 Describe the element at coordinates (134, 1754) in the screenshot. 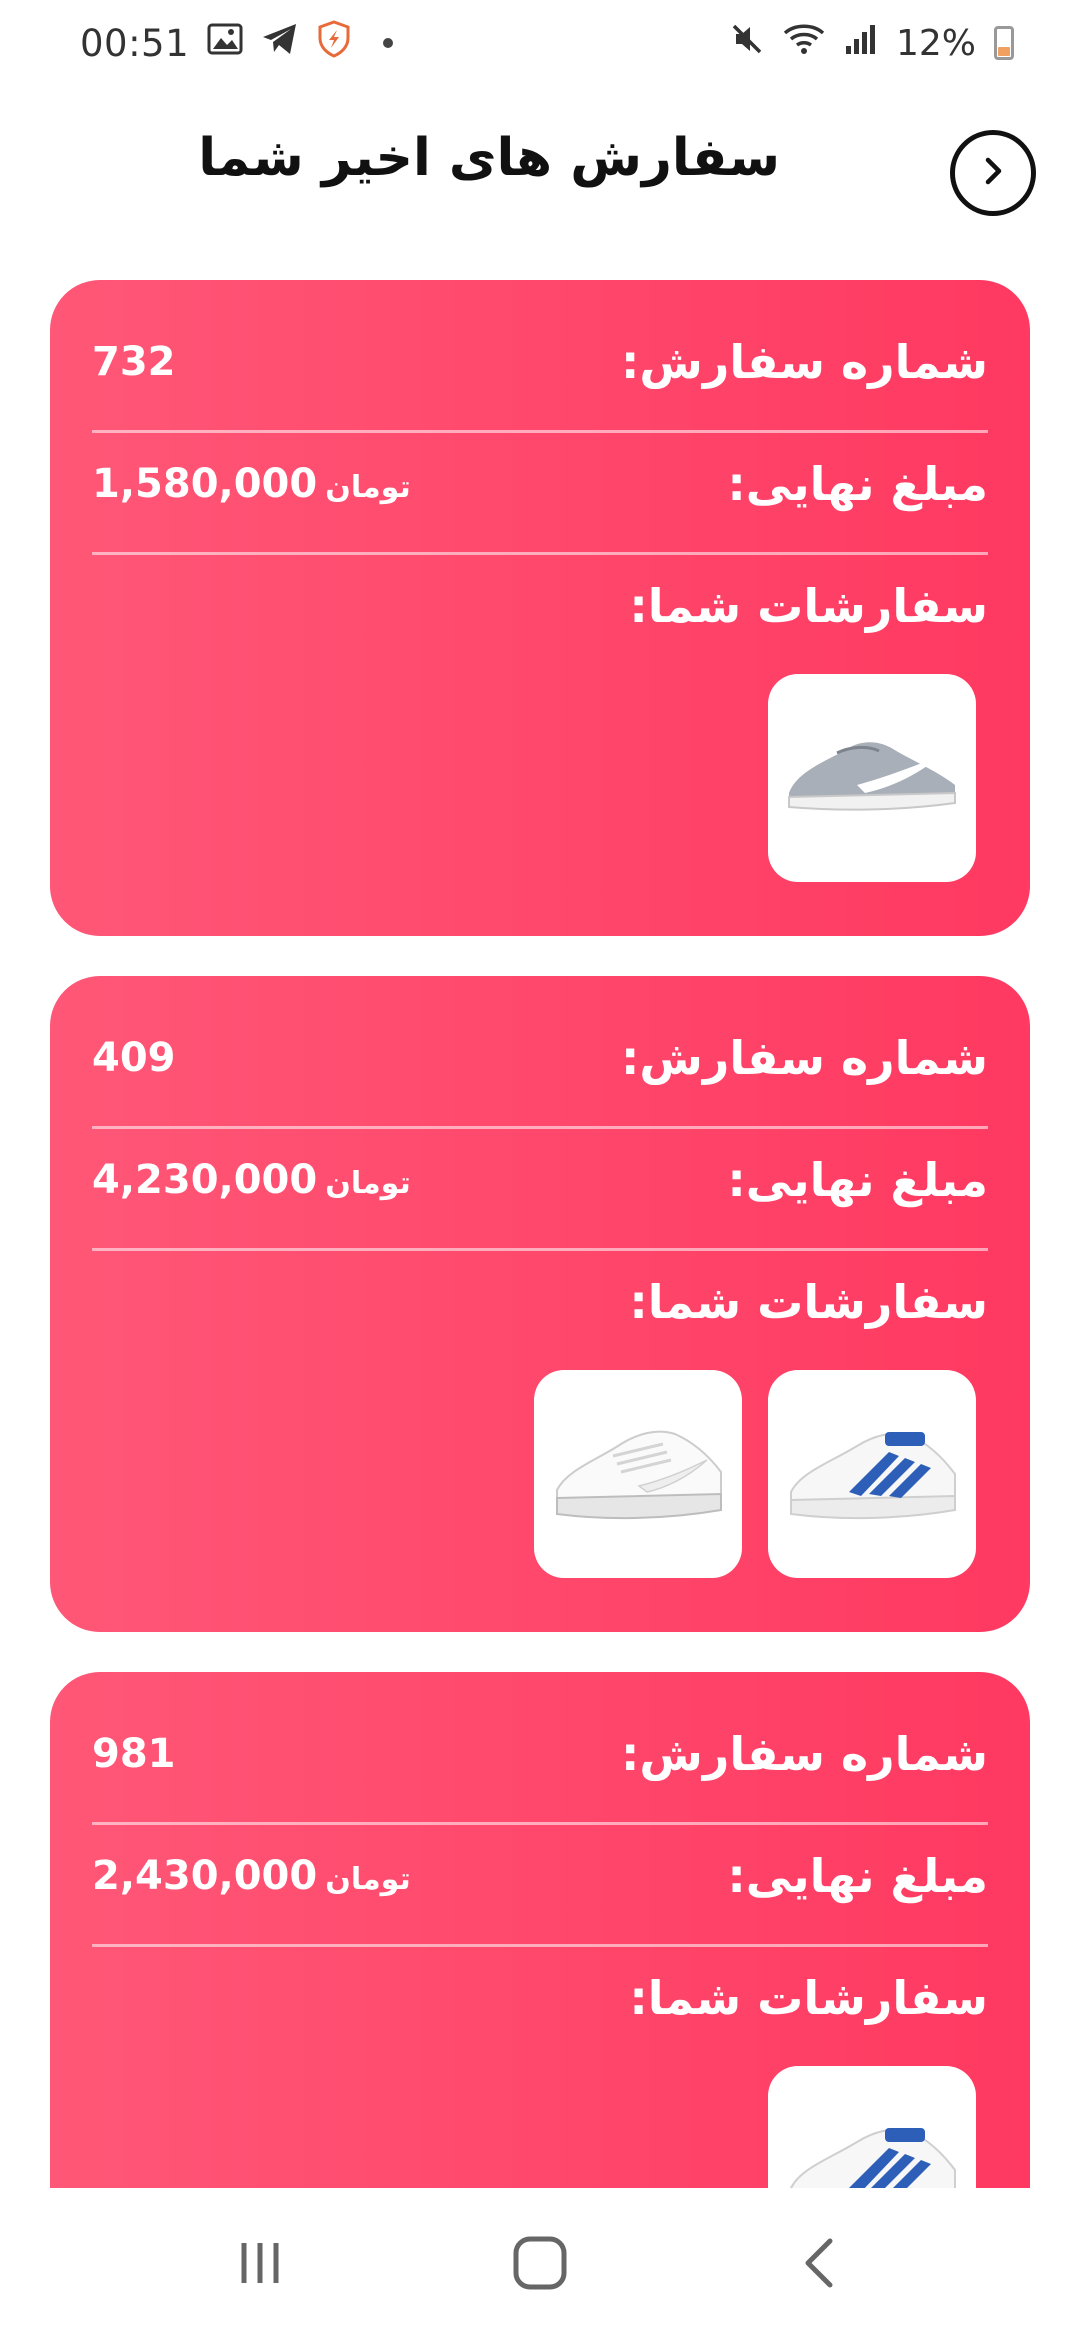

I see `order-number-value: 981` at that location.